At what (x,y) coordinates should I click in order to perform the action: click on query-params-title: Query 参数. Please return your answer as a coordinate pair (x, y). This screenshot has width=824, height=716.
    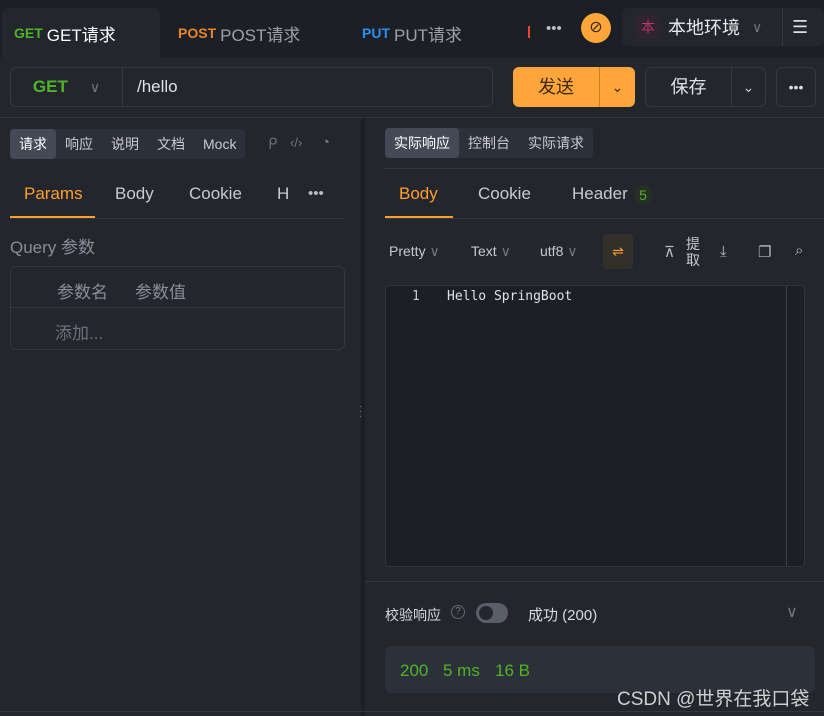
    Looking at the image, I should click on (53, 247).